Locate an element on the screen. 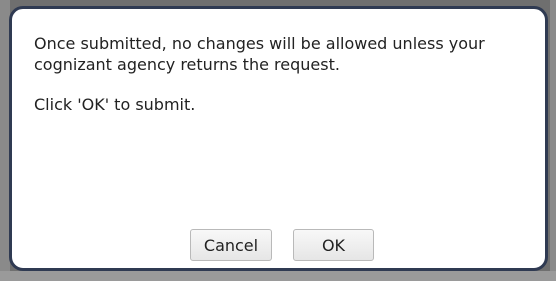 Image resolution: width=556 pixels, height=281 pixels. backdrop-edge-bottom is located at coordinates (278, 276).